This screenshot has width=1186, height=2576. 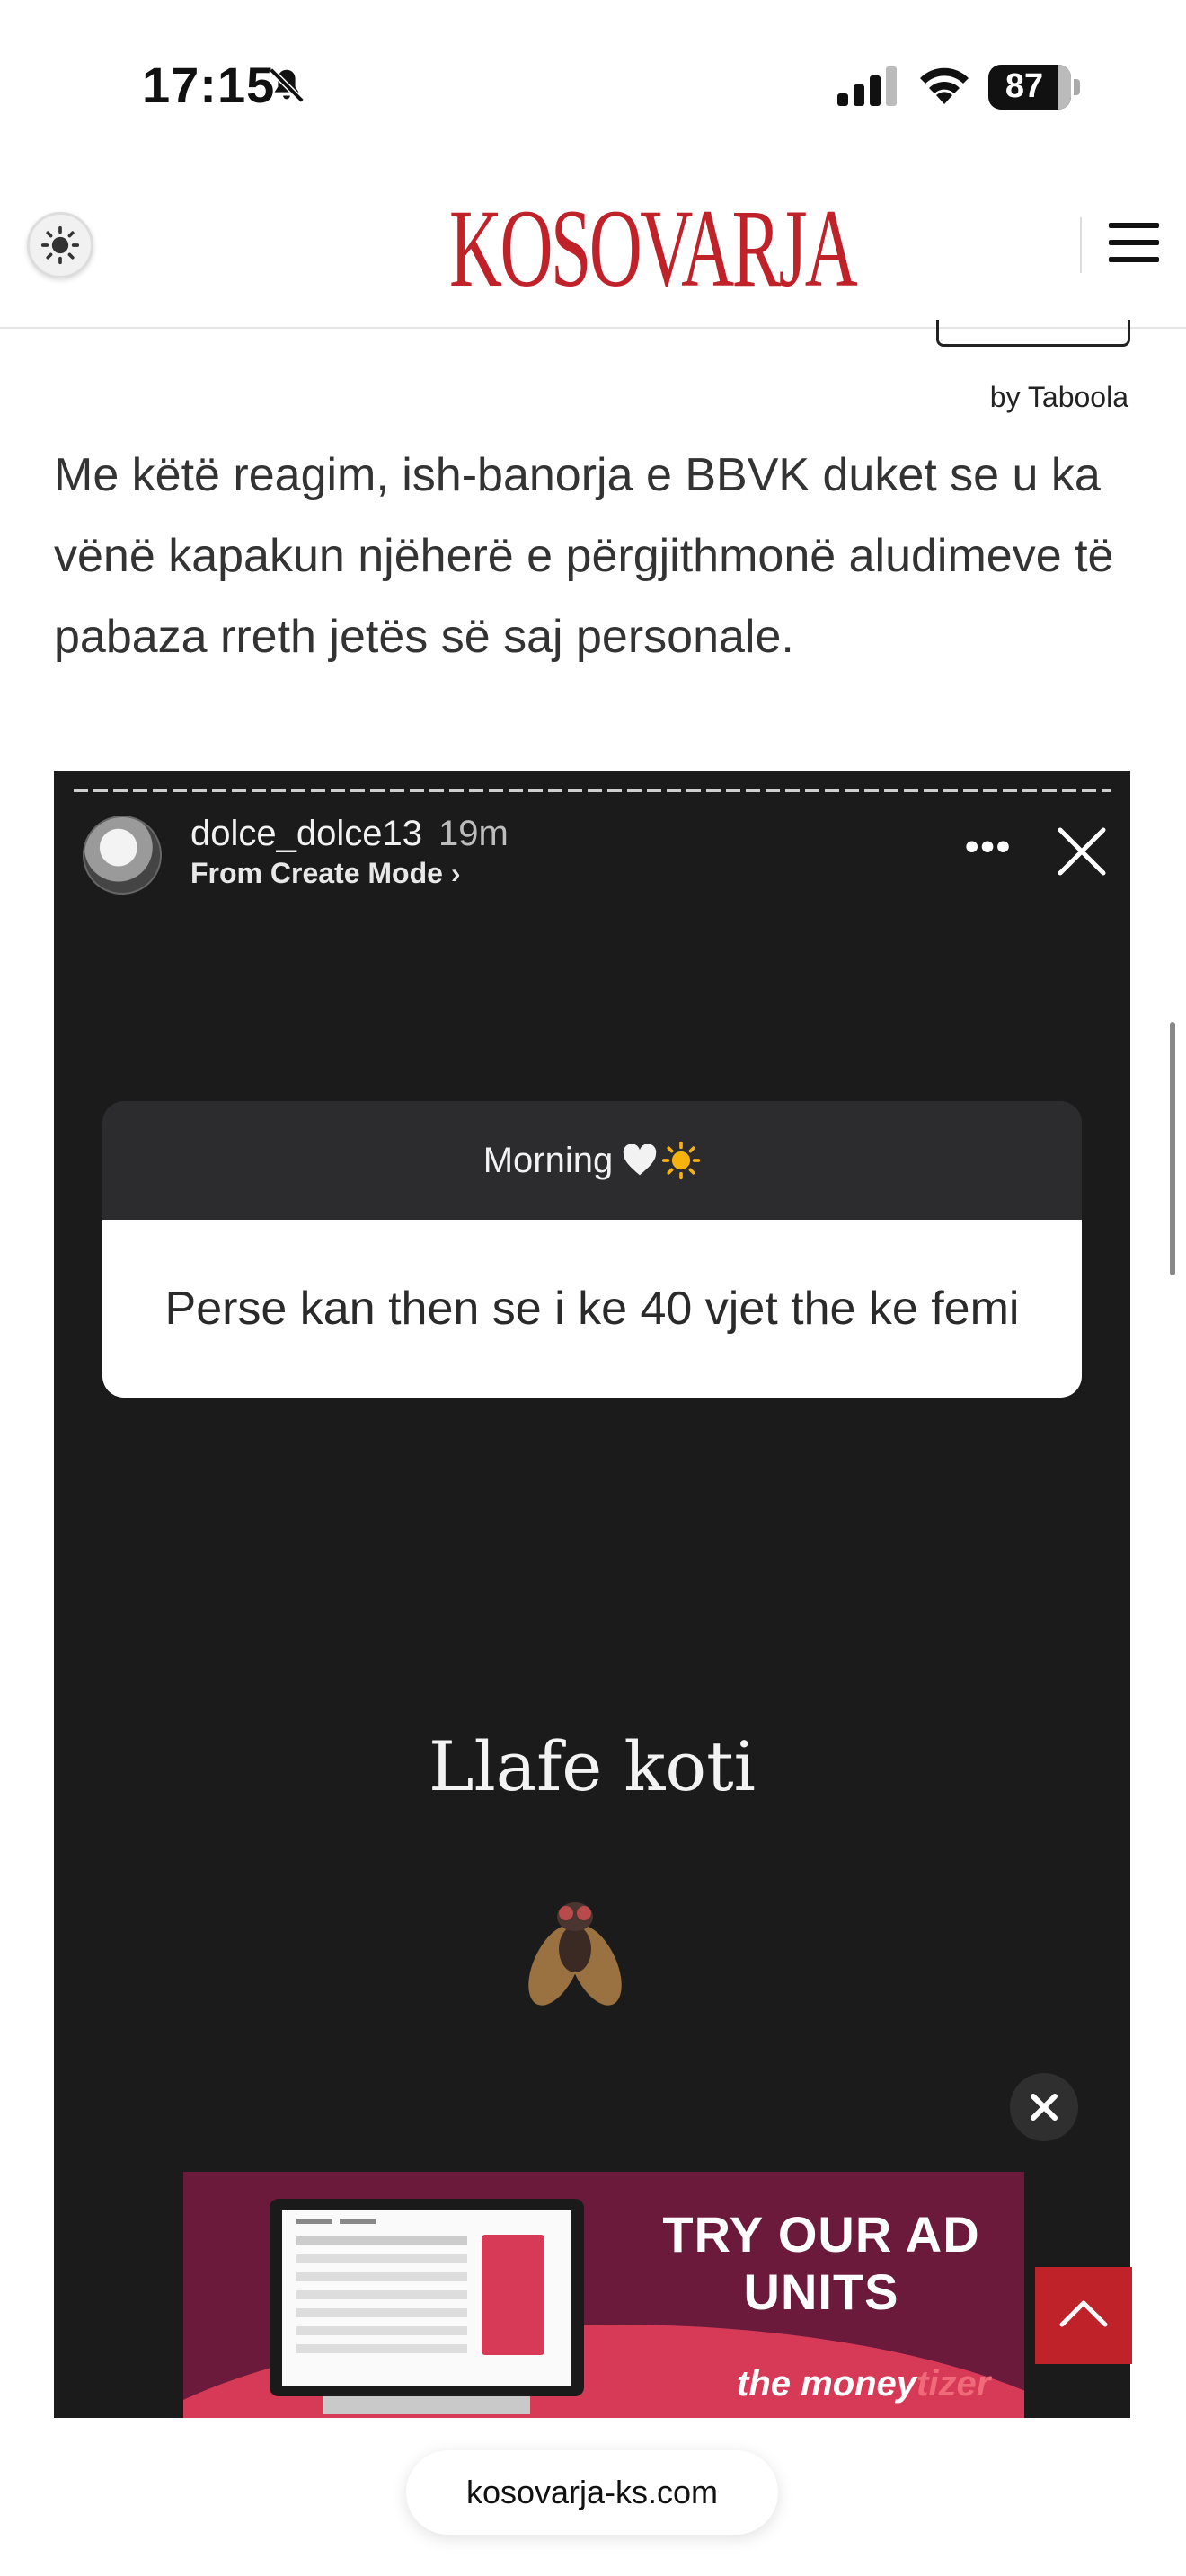 What do you see at coordinates (306, 833) in the screenshot?
I see `story-username-text: dolce_dolce13` at bounding box center [306, 833].